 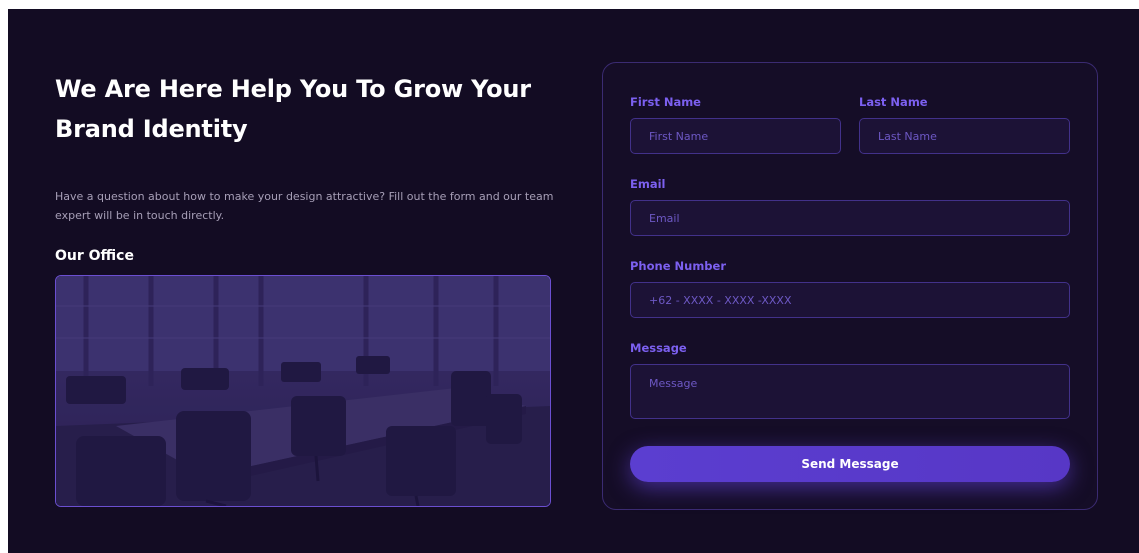 What do you see at coordinates (678, 266) in the screenshot?
I see `phone-label: Phone Number` at bounding box center [678, 266].